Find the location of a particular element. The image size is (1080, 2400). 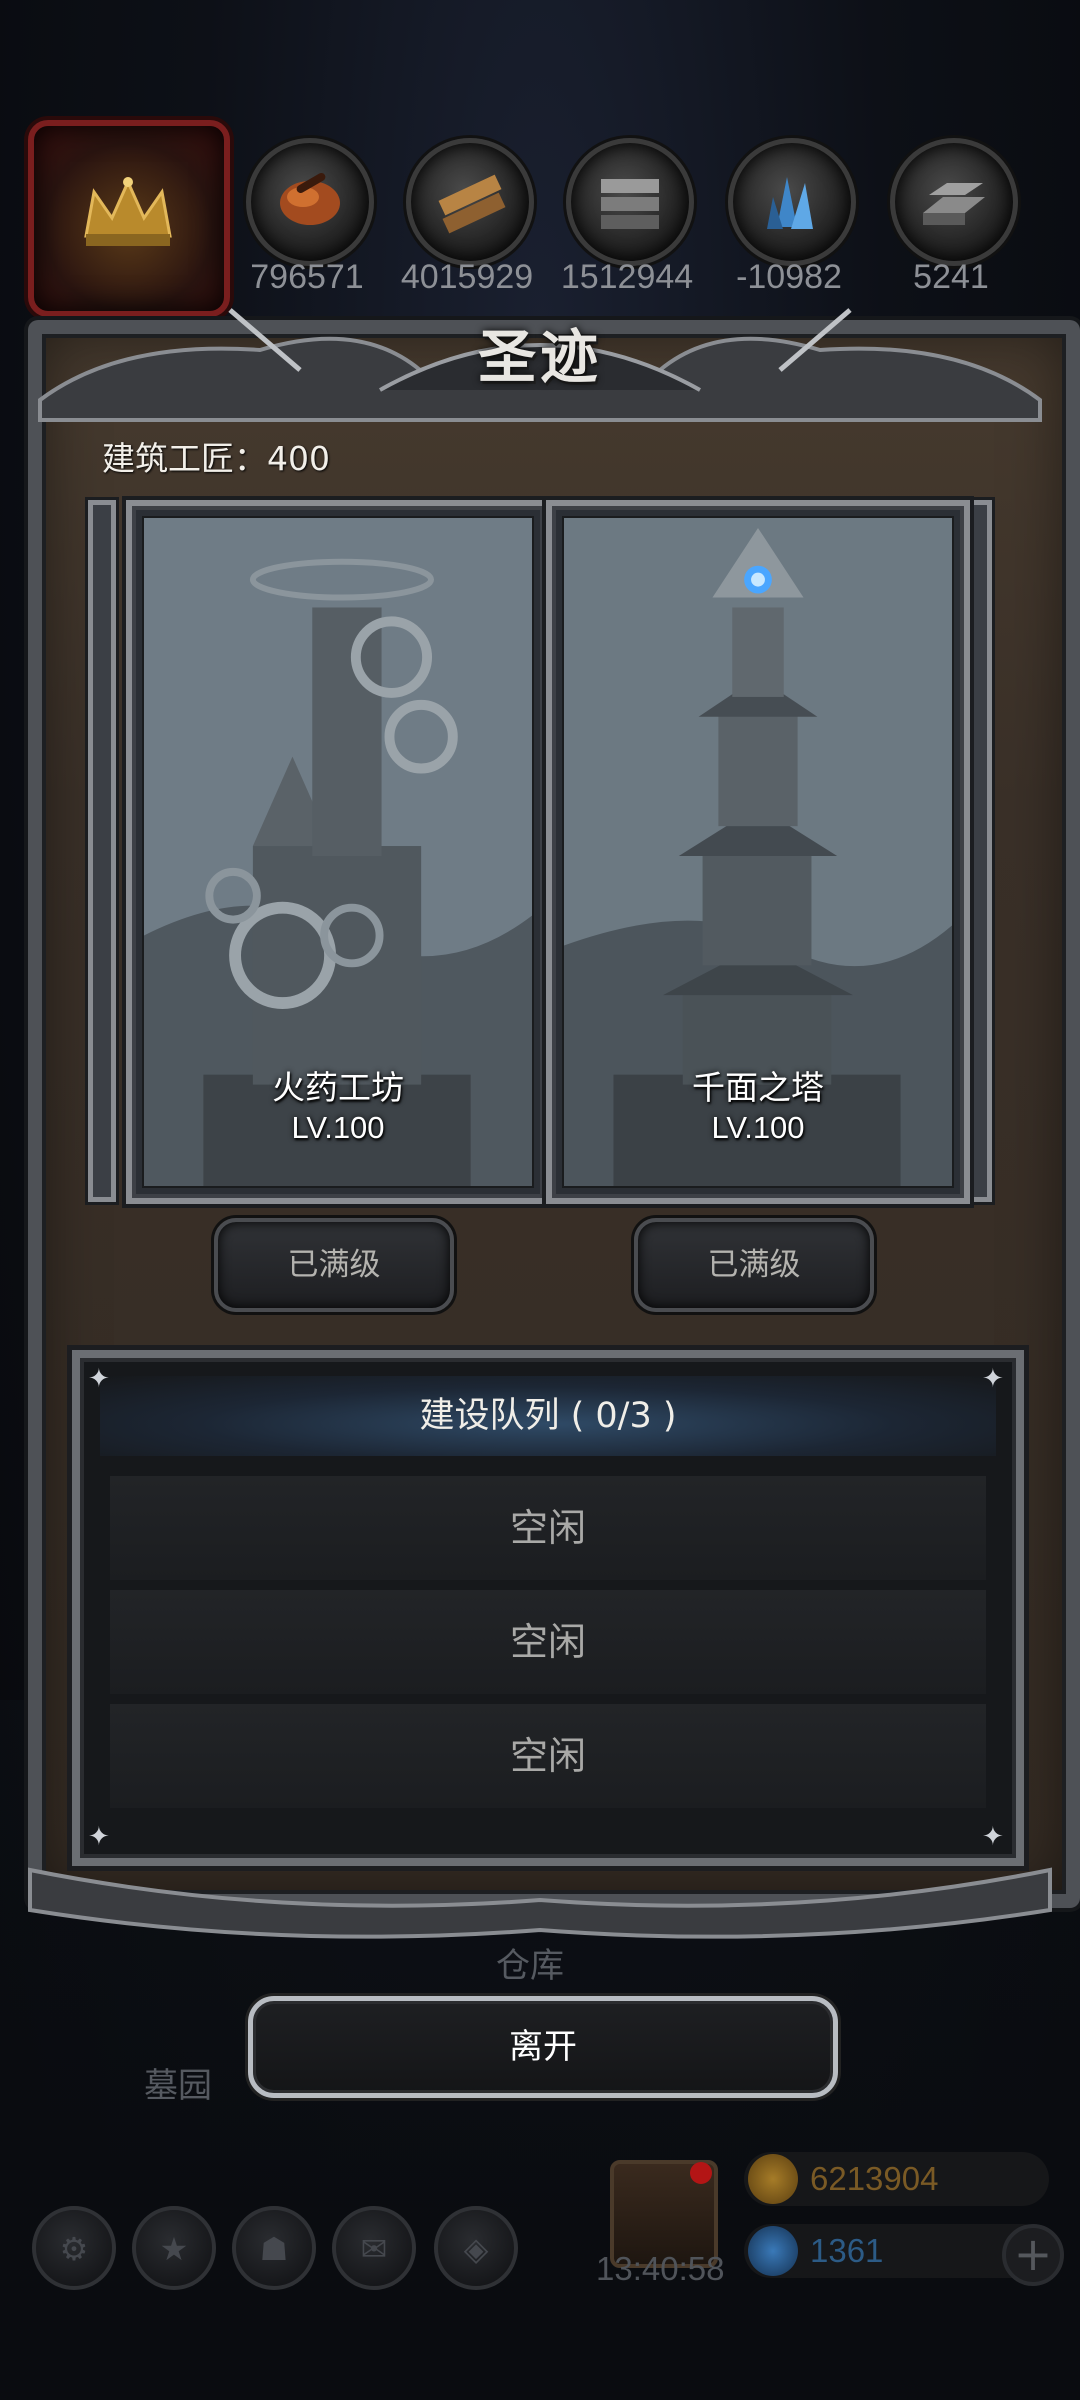

star-icon: ★ is located at coordinates (174, 2248).